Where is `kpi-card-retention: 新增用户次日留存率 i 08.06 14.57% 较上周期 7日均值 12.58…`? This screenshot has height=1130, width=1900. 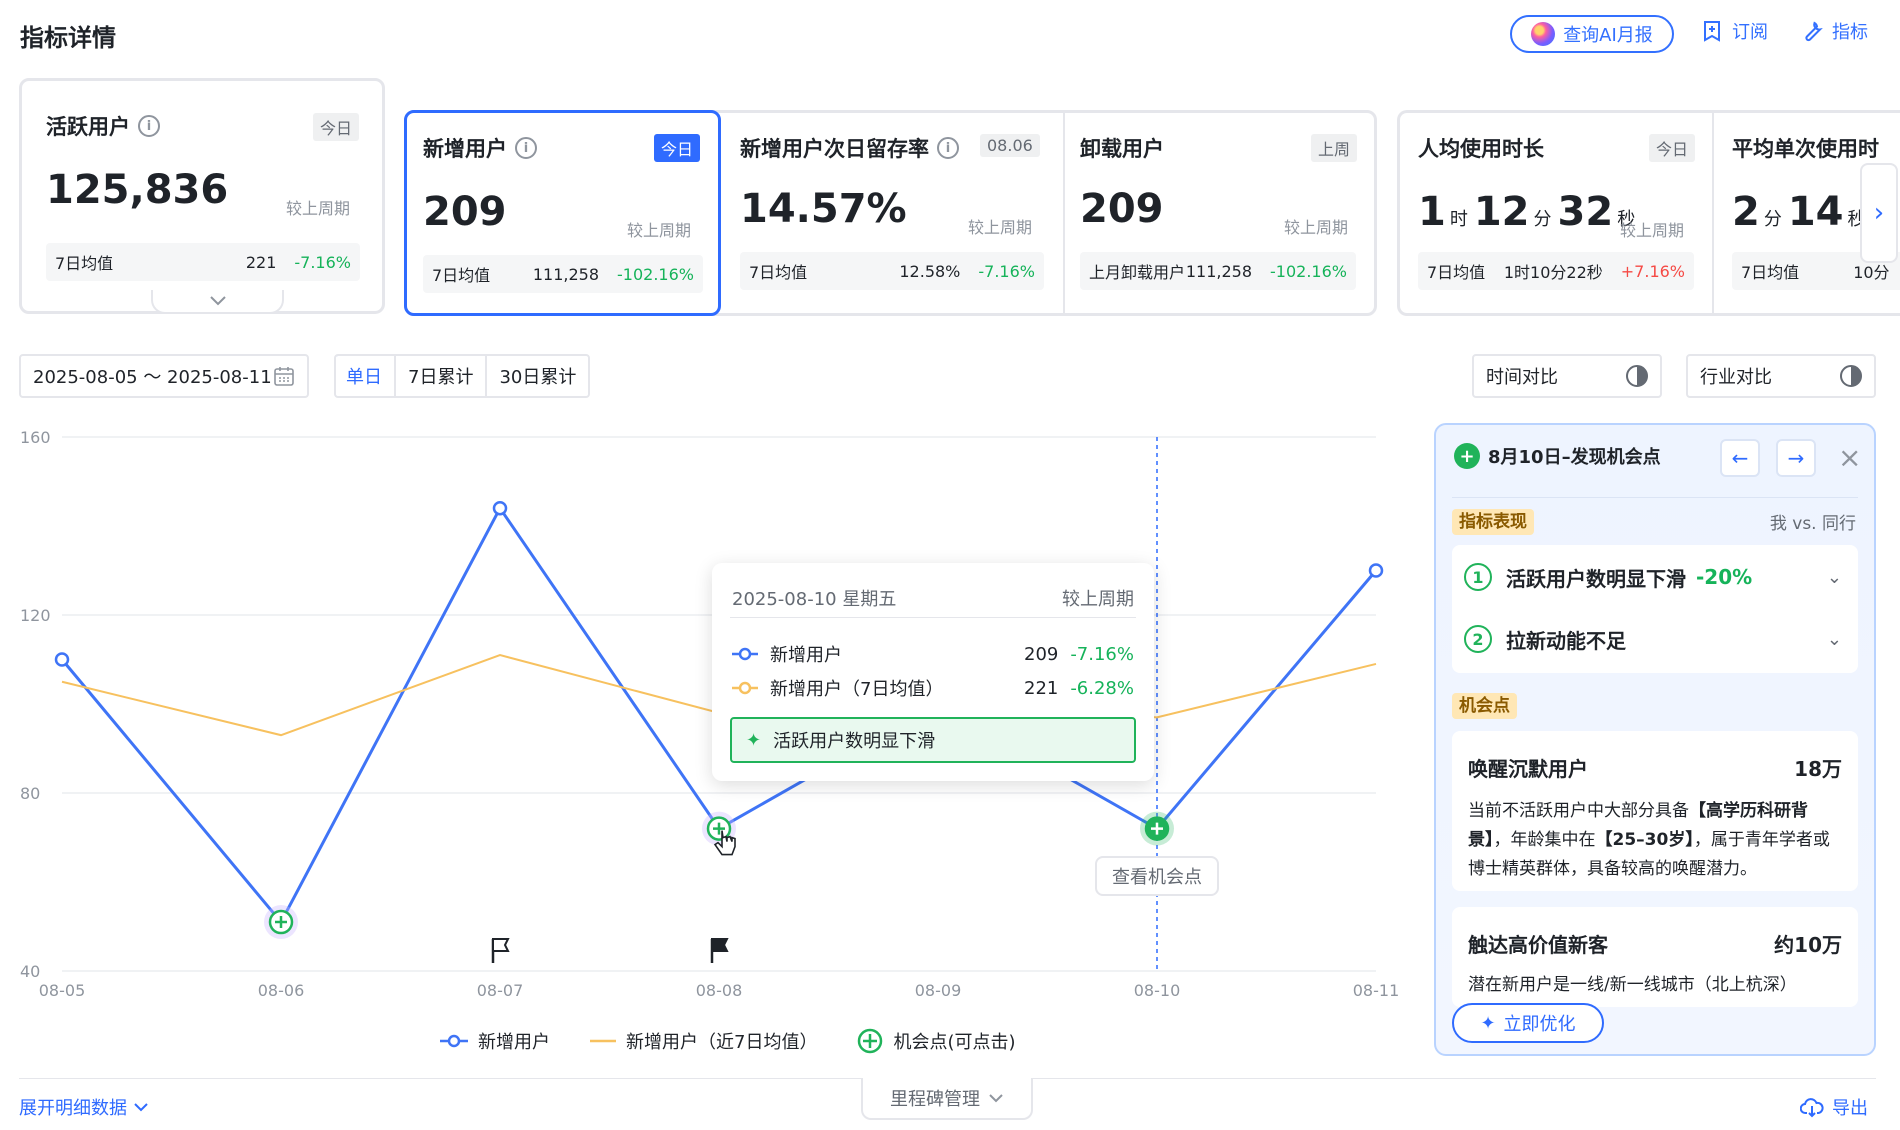 kpi-card-retention: 新增用户次日留存率 i 08.06 14.57% 较上周期 7日均值 12.58… is located at coordinates (892, 213).